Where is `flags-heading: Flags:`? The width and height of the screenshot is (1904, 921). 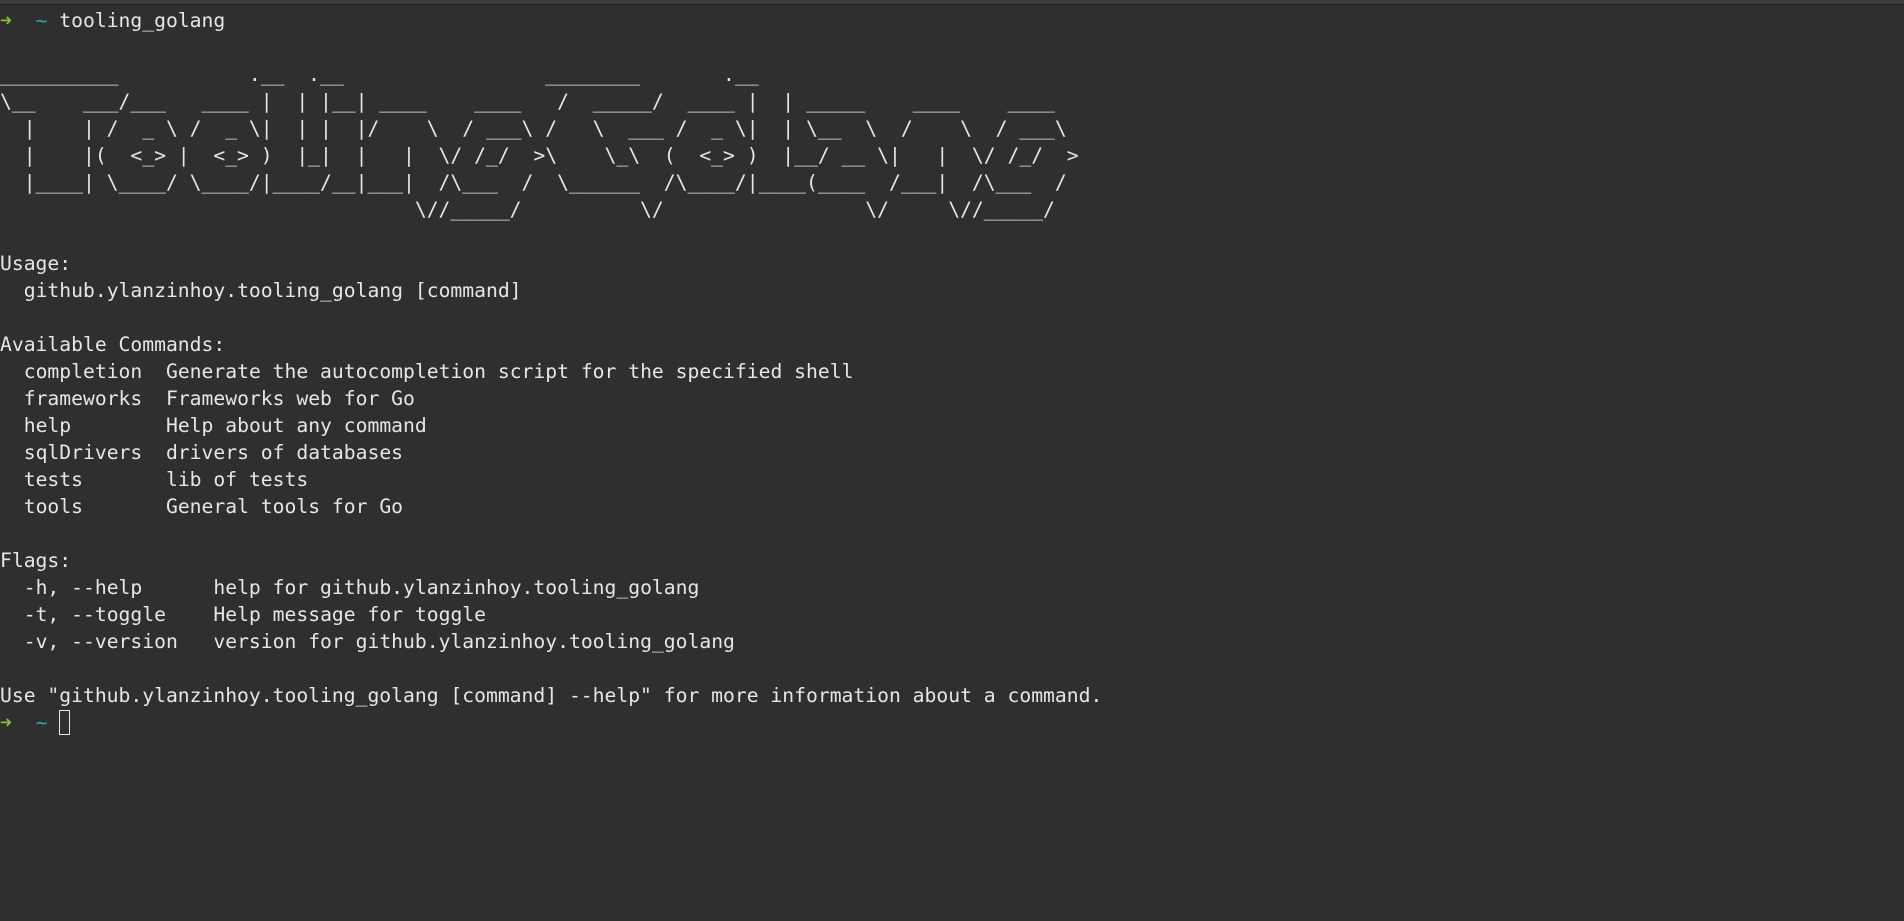
flags-heading: Flags: is located at coordinates (36, 560).